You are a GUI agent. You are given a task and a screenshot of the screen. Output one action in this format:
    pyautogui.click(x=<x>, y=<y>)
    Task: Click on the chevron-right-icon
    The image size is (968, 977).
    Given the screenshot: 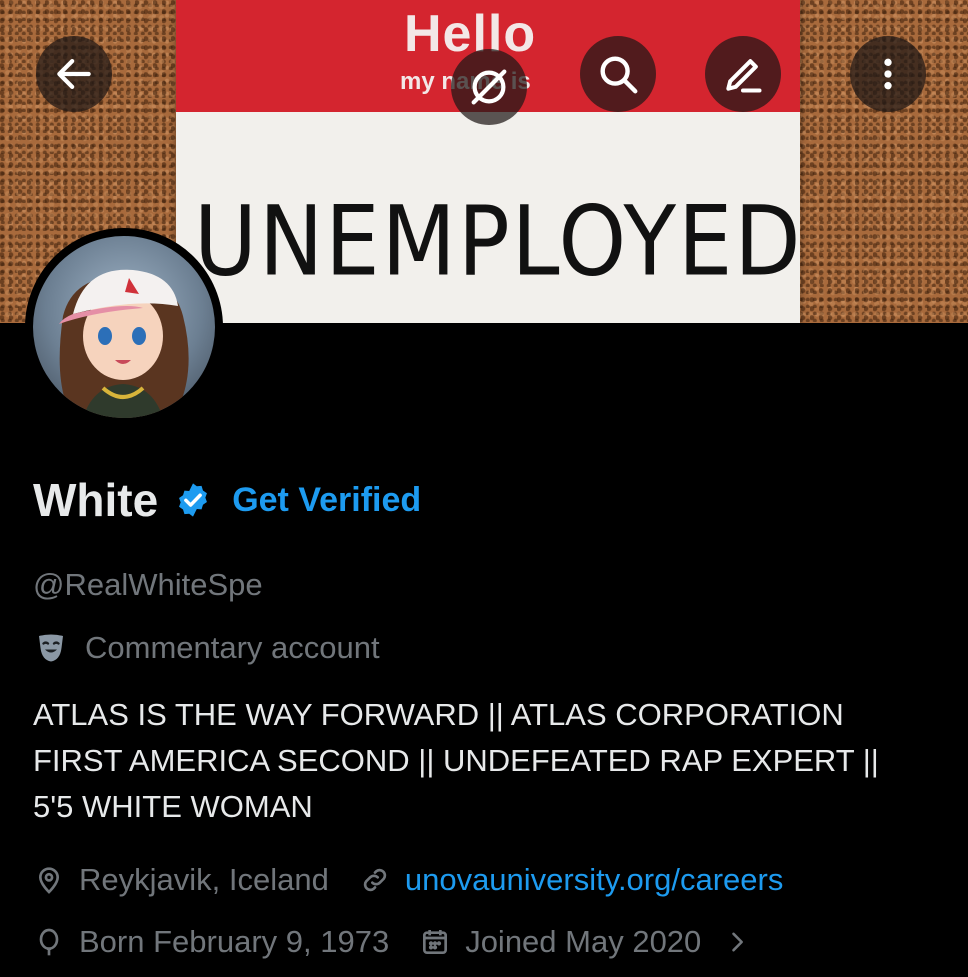 What is the action you would take?
    pyautogui.click(x=737, y=942)
    